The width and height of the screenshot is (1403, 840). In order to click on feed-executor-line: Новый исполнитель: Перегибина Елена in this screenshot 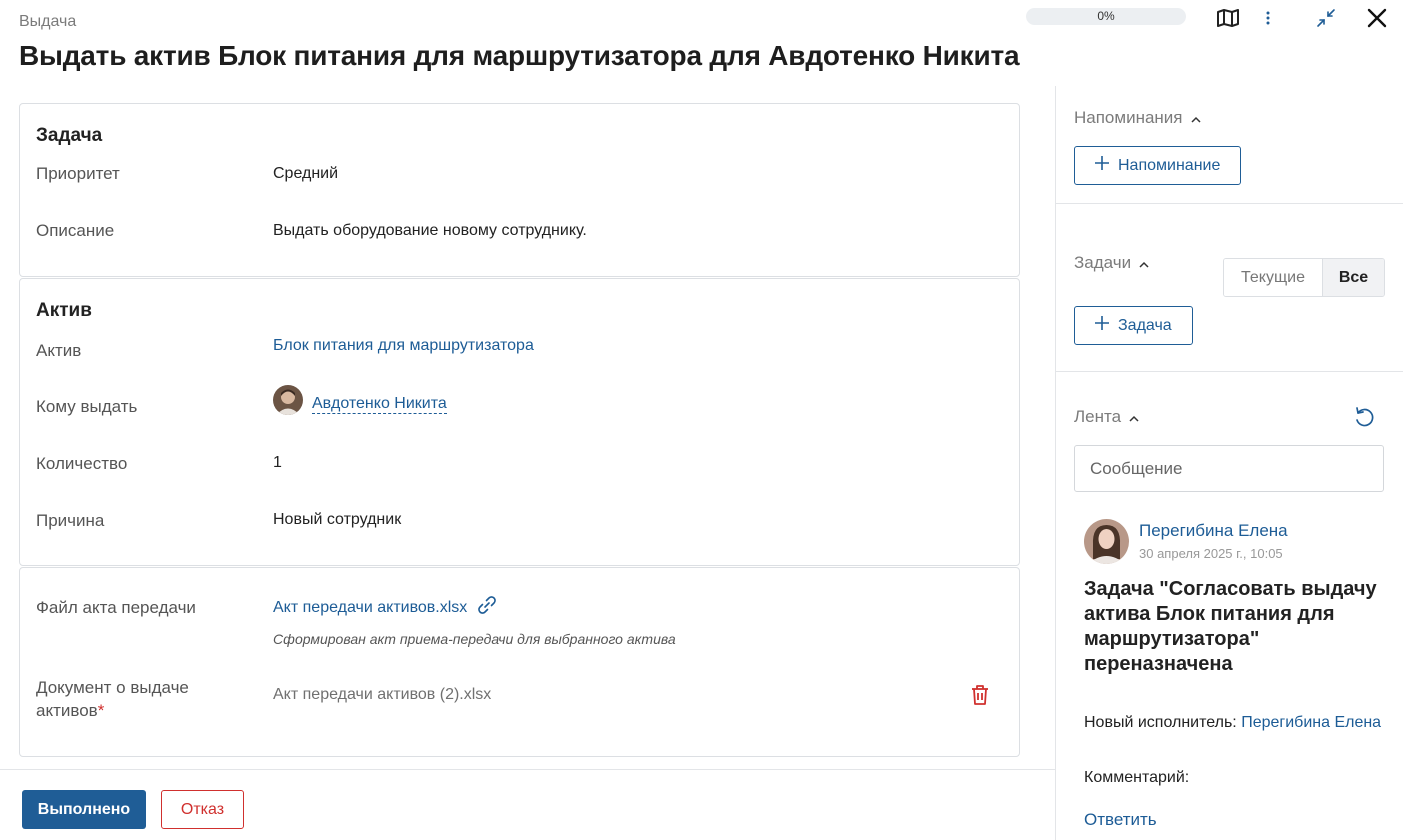, I will do `click(1234, 722)`.